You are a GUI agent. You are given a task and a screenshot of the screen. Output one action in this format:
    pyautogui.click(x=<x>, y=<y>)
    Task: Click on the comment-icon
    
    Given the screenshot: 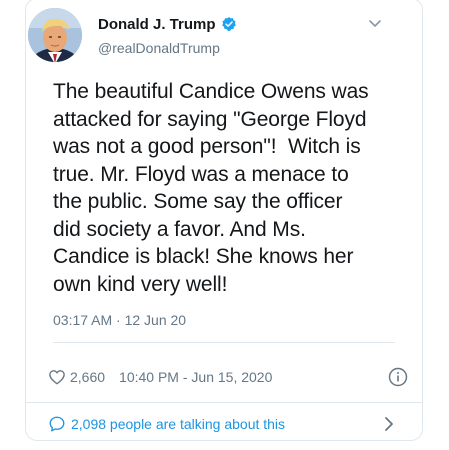 What is the action you would take?
    pyautogui.click(x=57, y=424)
    